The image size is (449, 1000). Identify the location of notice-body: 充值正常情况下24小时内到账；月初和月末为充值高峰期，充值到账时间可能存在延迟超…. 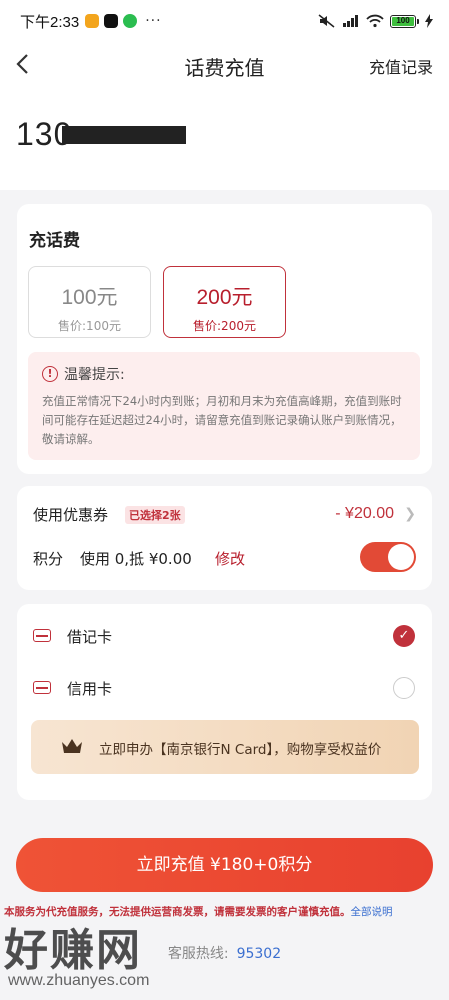
(222, 420).